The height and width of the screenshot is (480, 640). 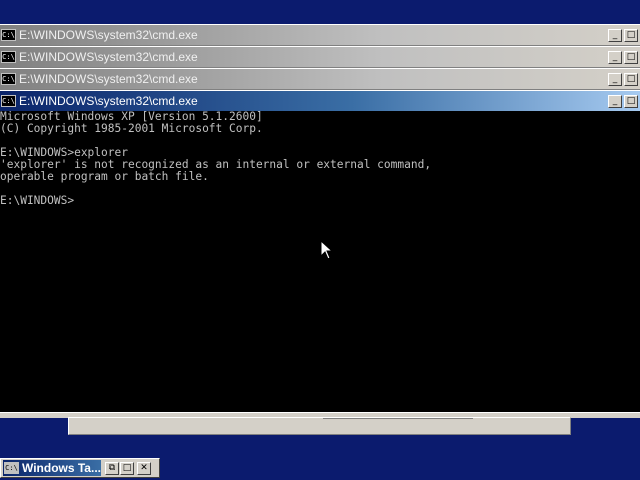 What do you see at coordinates (320, 101) in the screenshot?
I see `cmd-window-active-titlebar: C:\ E:\WINDOWS\system32\cmd.exe _ □` at bounding box center [320, 101].